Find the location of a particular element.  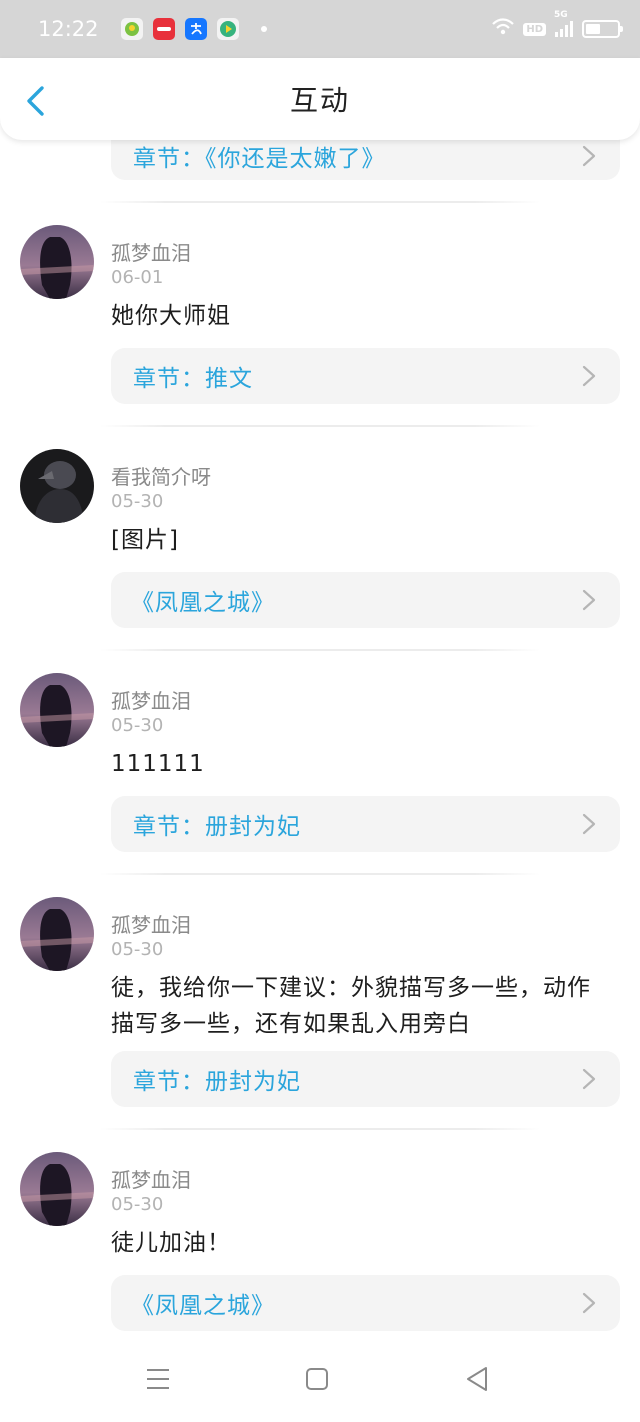

username: 看我简介呀 is located at coordinates (161, 475).